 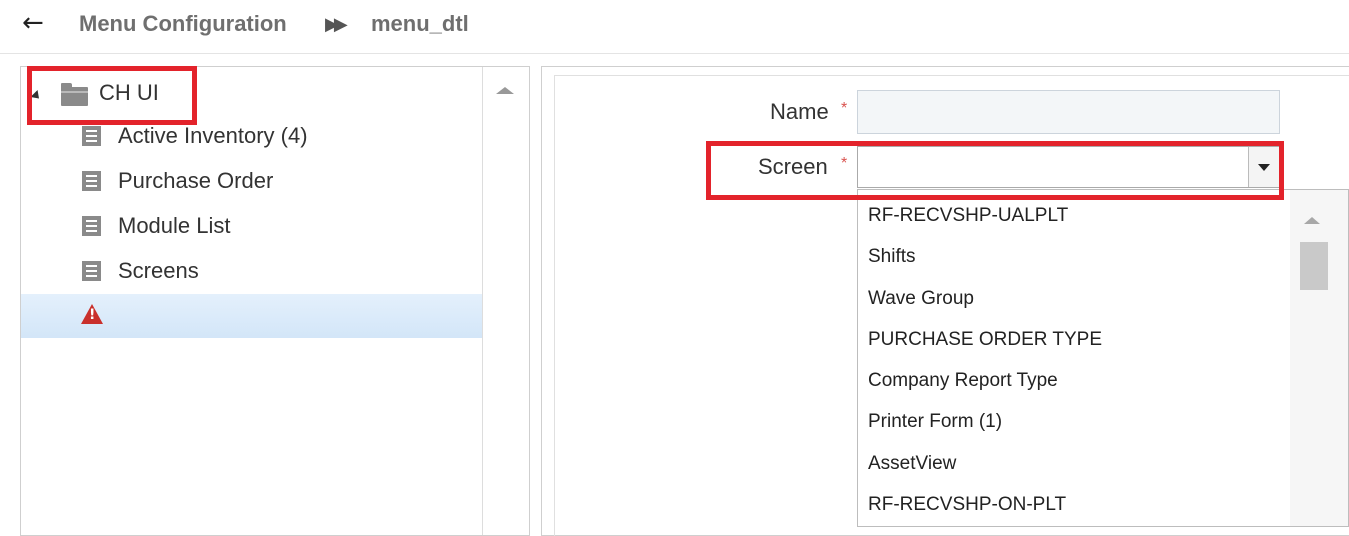 I want to click on name-label: Name, so click(x=799, y=111).